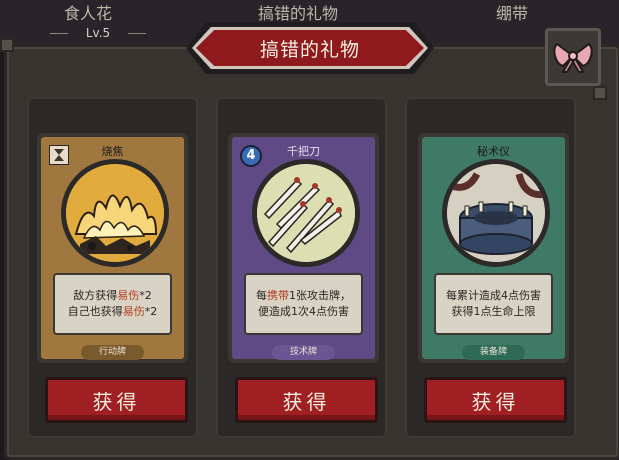 Image resolution: width=619 pixels, height=460 pixels. What do you see at coordinates (496, 213) in the screenshot?
I see `ritual-altar-icon` at bounding box center [496, 213].